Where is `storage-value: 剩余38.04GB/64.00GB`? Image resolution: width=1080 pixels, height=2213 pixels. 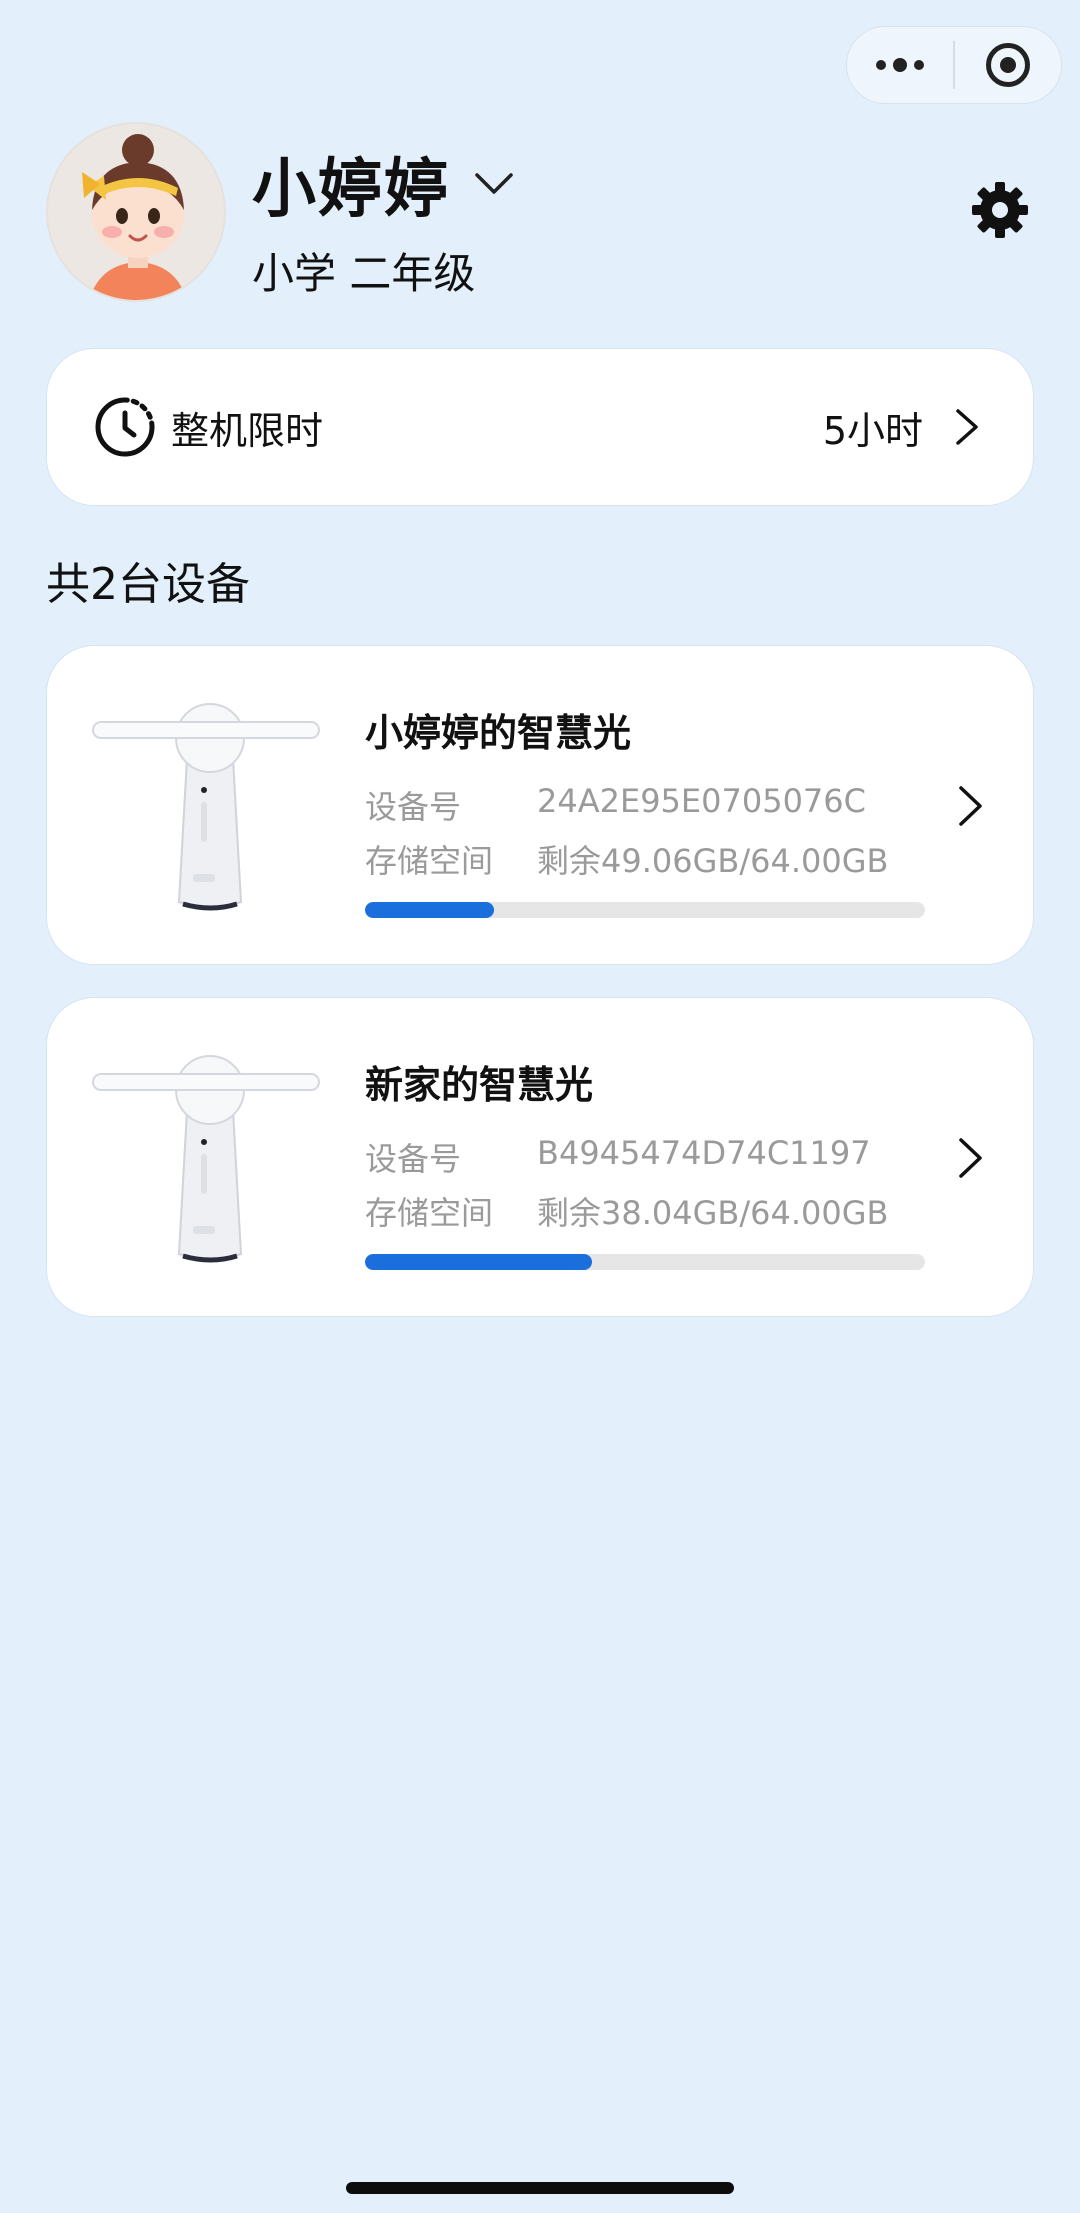
storage-value: 剩余38.04GB/64.00GB is located at coordinates (713, 1213).